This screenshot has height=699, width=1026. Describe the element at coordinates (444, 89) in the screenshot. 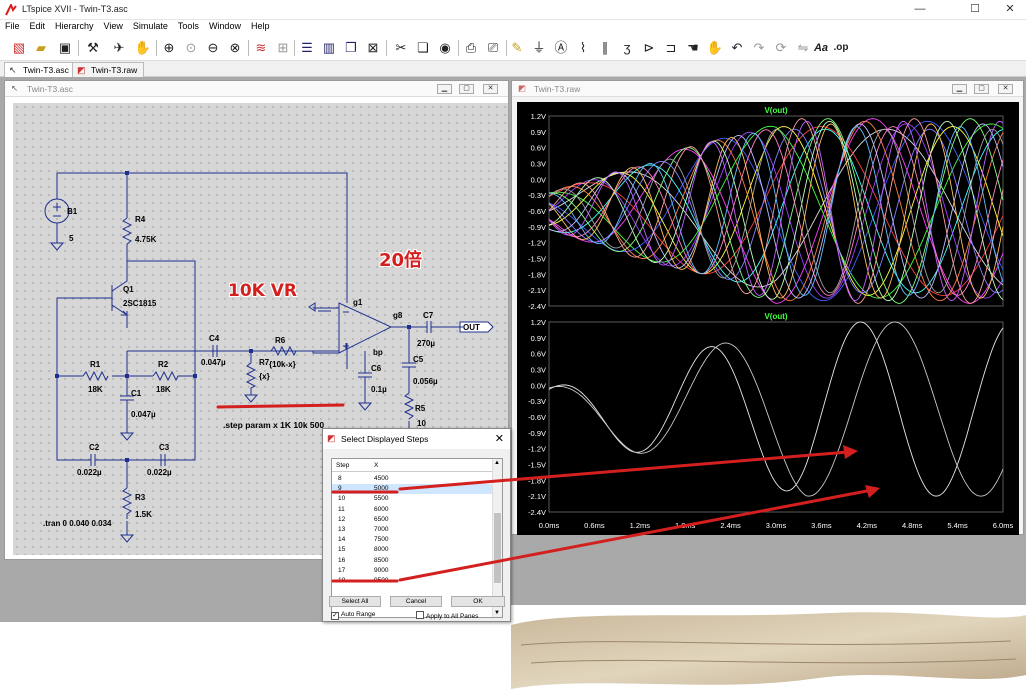

I see `schematic-minimize-button: ▁` at that location.